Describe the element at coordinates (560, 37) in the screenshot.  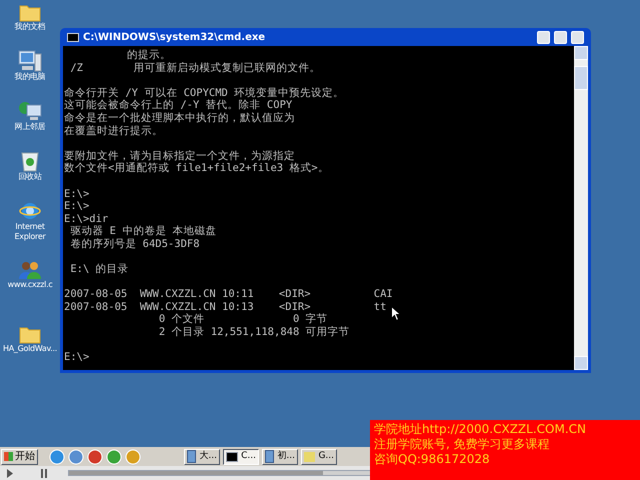
I see `maximize-button` at that location.